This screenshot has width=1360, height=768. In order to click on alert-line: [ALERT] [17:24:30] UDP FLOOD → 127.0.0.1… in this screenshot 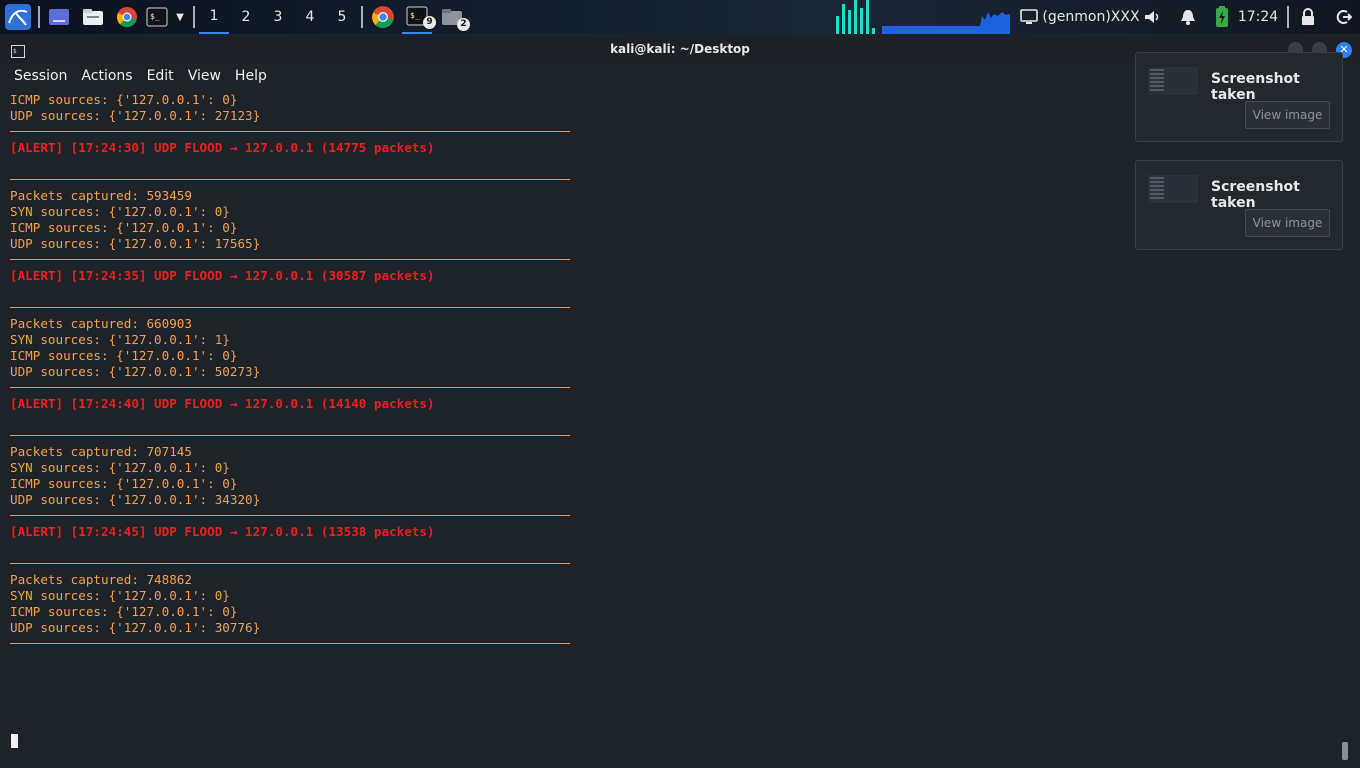, I will do `click(222, 147)`.